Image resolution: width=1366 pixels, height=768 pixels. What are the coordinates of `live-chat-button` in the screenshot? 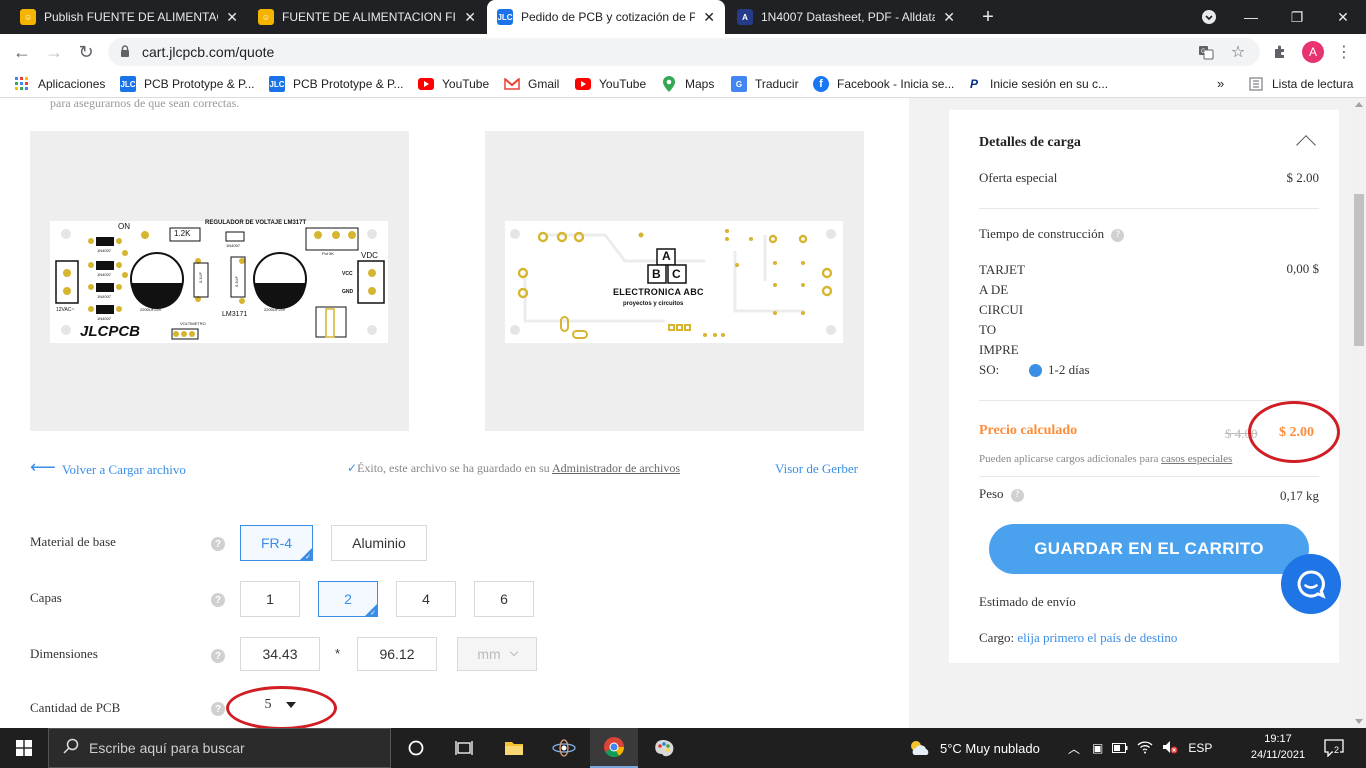 It's located at (1311, 584).